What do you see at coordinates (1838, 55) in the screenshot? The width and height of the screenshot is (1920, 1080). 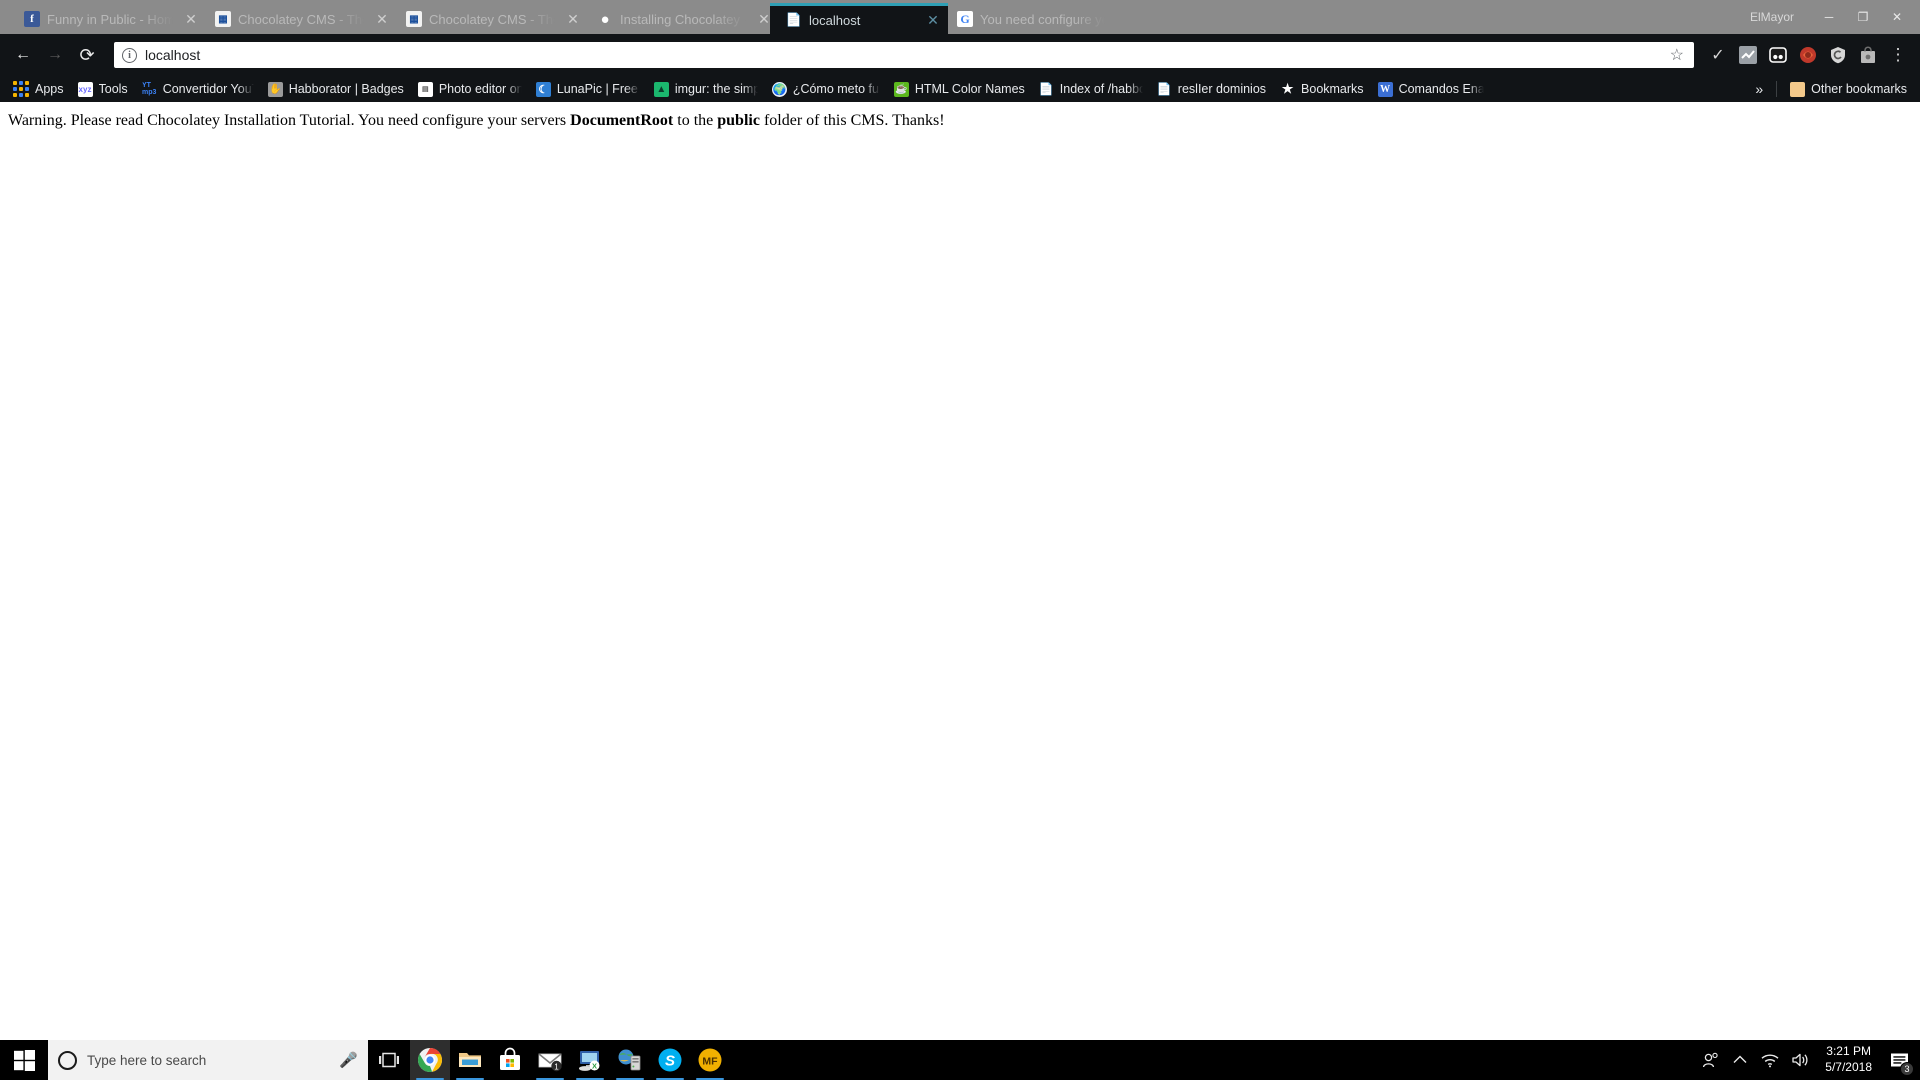 I see `shield-extension-icon` at bounding box center [1838, 55].